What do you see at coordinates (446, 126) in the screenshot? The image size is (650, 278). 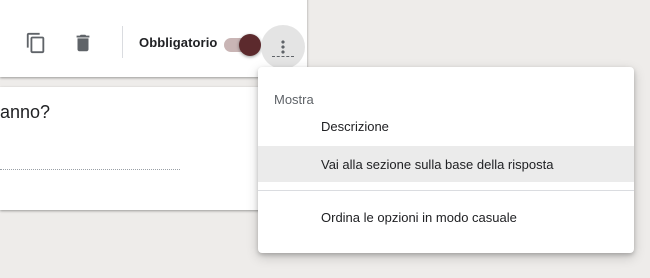 I see `menu-item-description: Descrizione` at bounding box center [446, 126].